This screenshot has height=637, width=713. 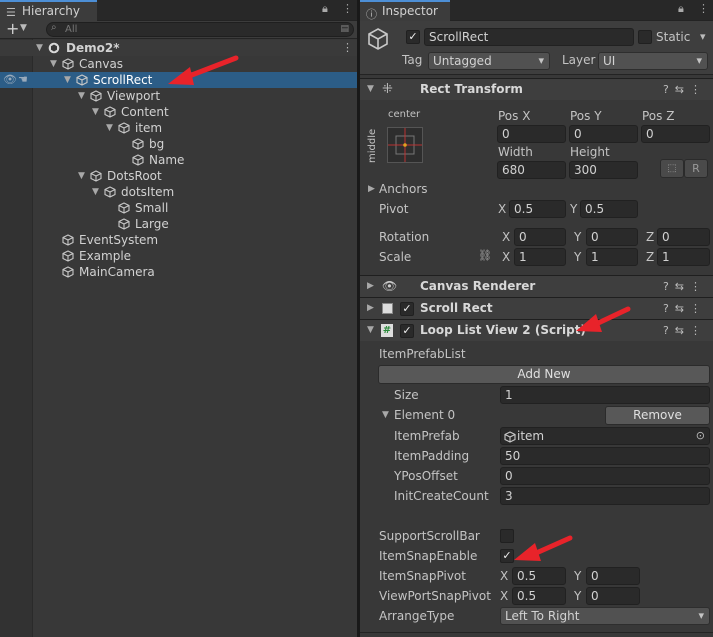 I want to click on loop-list-enabled-checkbox: ✓, so click(x=407, y=331).